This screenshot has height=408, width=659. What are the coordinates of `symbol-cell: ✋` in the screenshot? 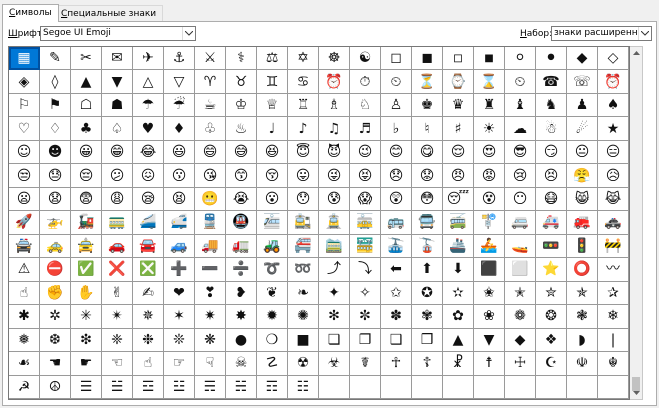 It's located at (86, 293).